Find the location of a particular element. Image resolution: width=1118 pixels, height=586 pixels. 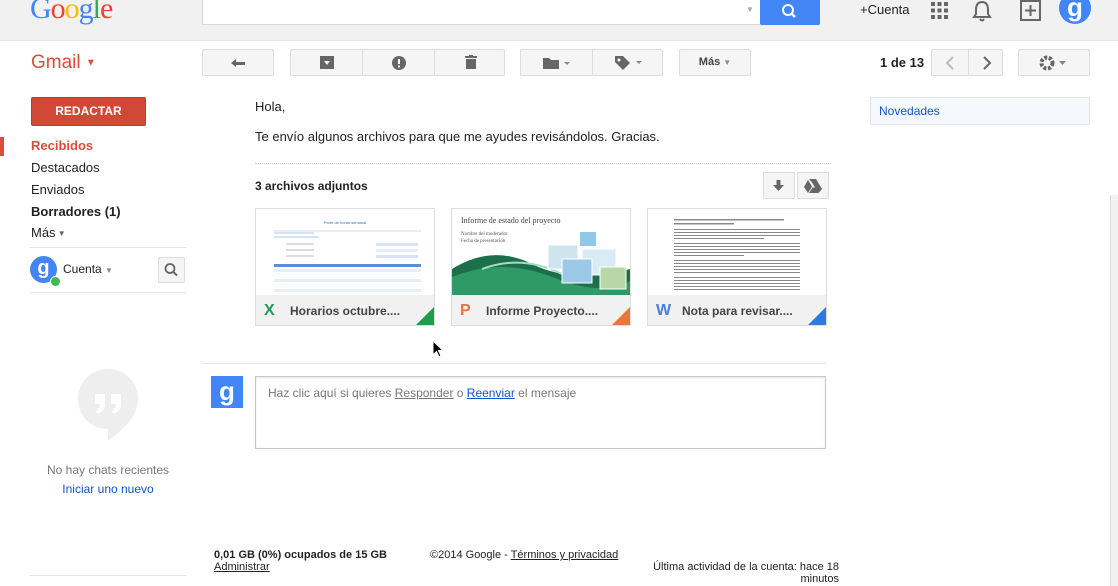

report-spam-button is located at coordinates (398, 62).